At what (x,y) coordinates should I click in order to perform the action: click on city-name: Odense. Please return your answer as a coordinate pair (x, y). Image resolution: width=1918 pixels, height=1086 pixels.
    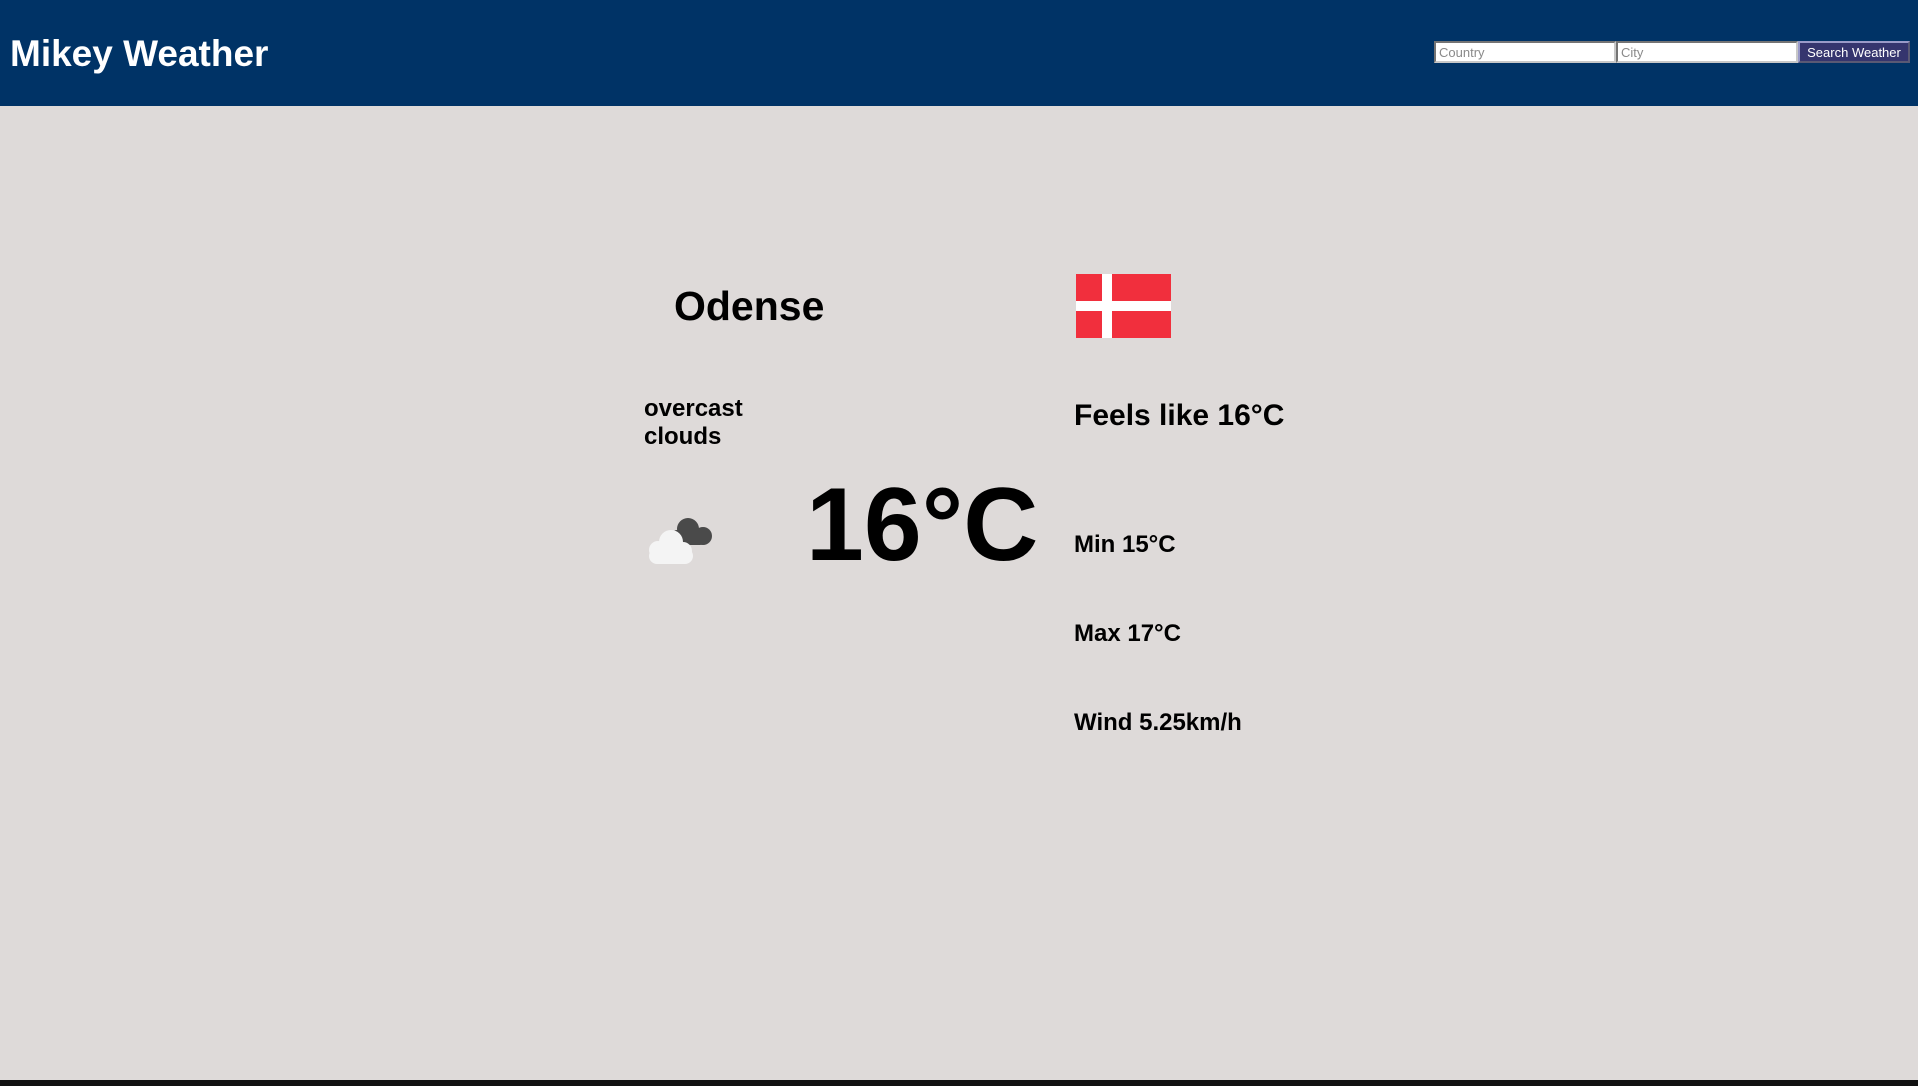
    Looking at the image, I should click on (749, 306).